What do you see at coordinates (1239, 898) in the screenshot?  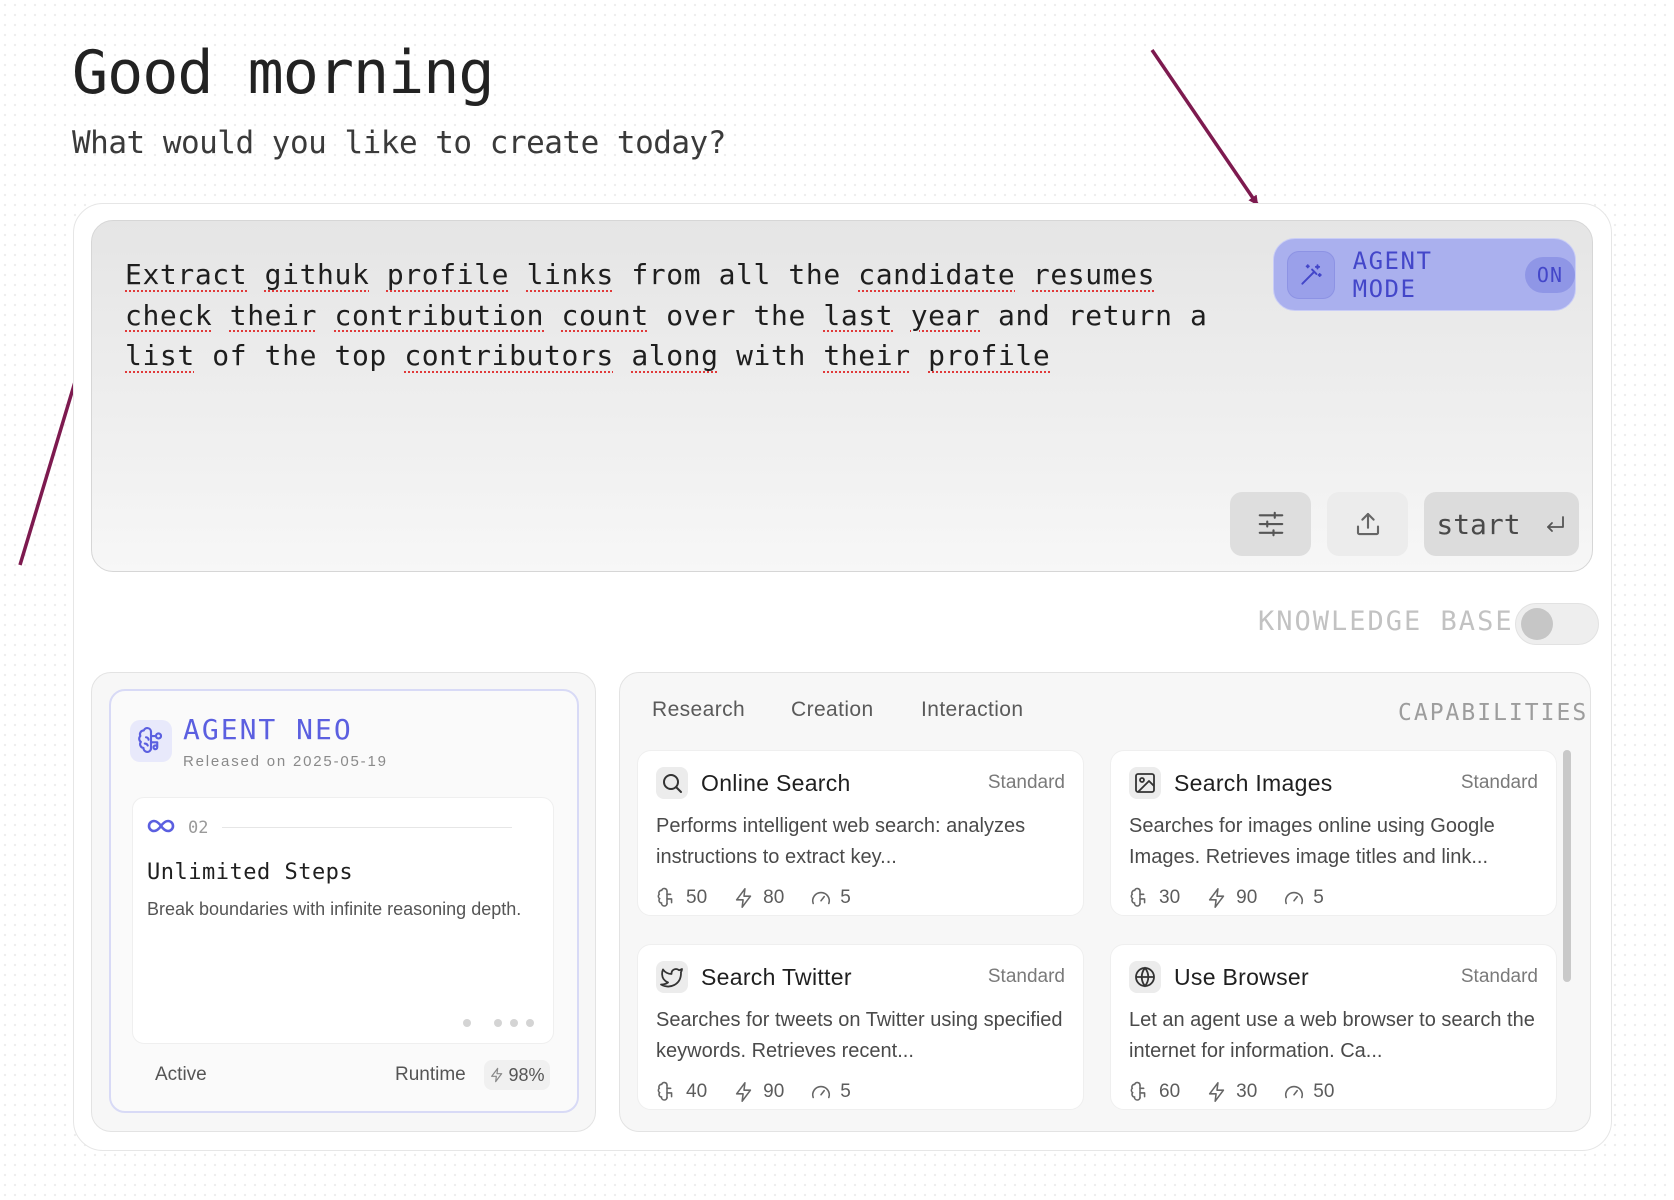 I see `capability-stats: 30 90 5` at bounding box center [1239, 898].